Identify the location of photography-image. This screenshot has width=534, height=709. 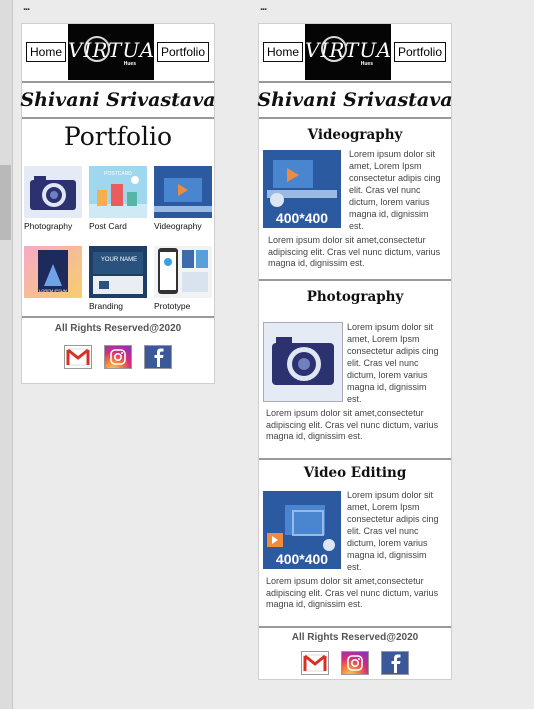
(303, 362).